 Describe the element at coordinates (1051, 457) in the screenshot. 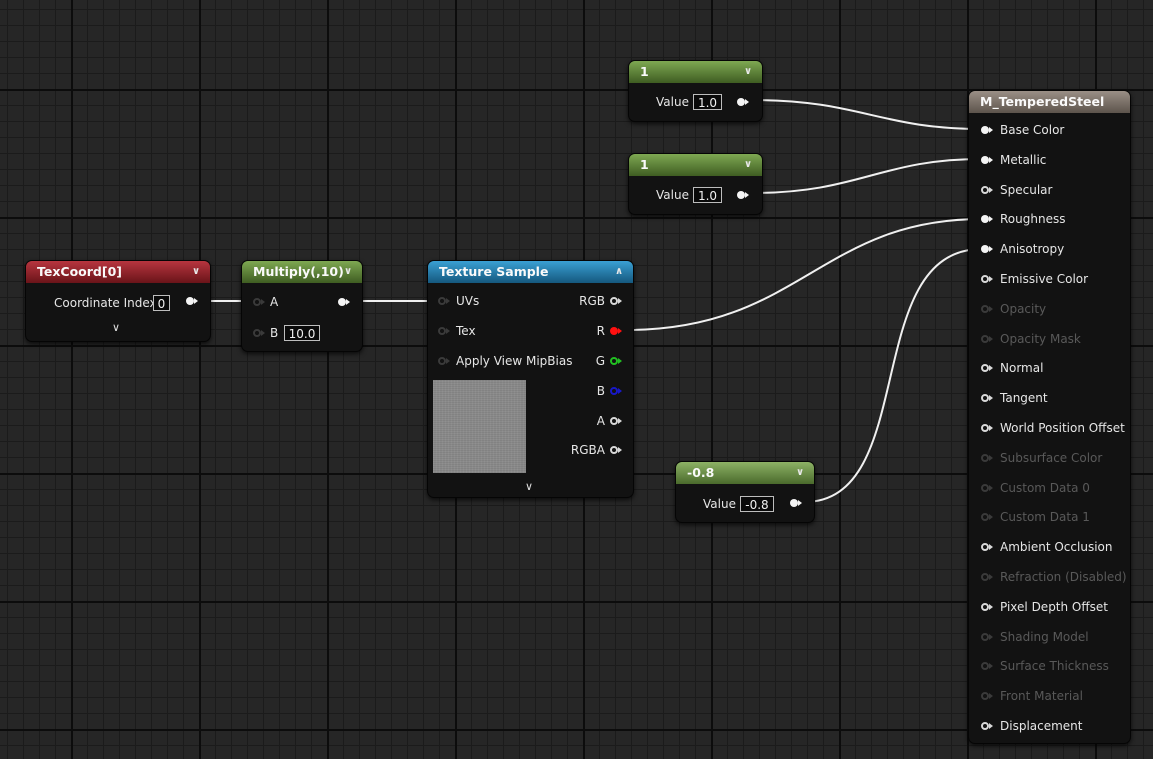

I see `material-input-label: Subsurface Color` at that location.